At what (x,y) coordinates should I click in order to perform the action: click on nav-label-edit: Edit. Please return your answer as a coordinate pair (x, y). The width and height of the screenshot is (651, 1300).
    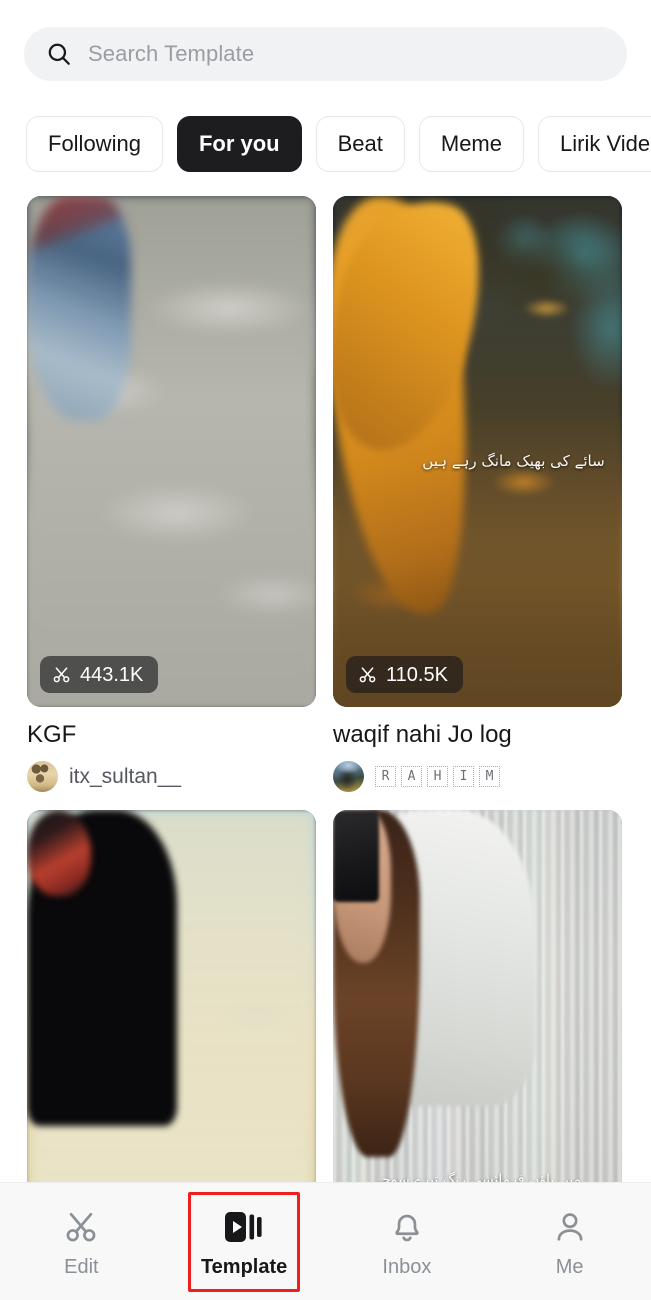
    Looking at the image, I should click on (81, 1267).